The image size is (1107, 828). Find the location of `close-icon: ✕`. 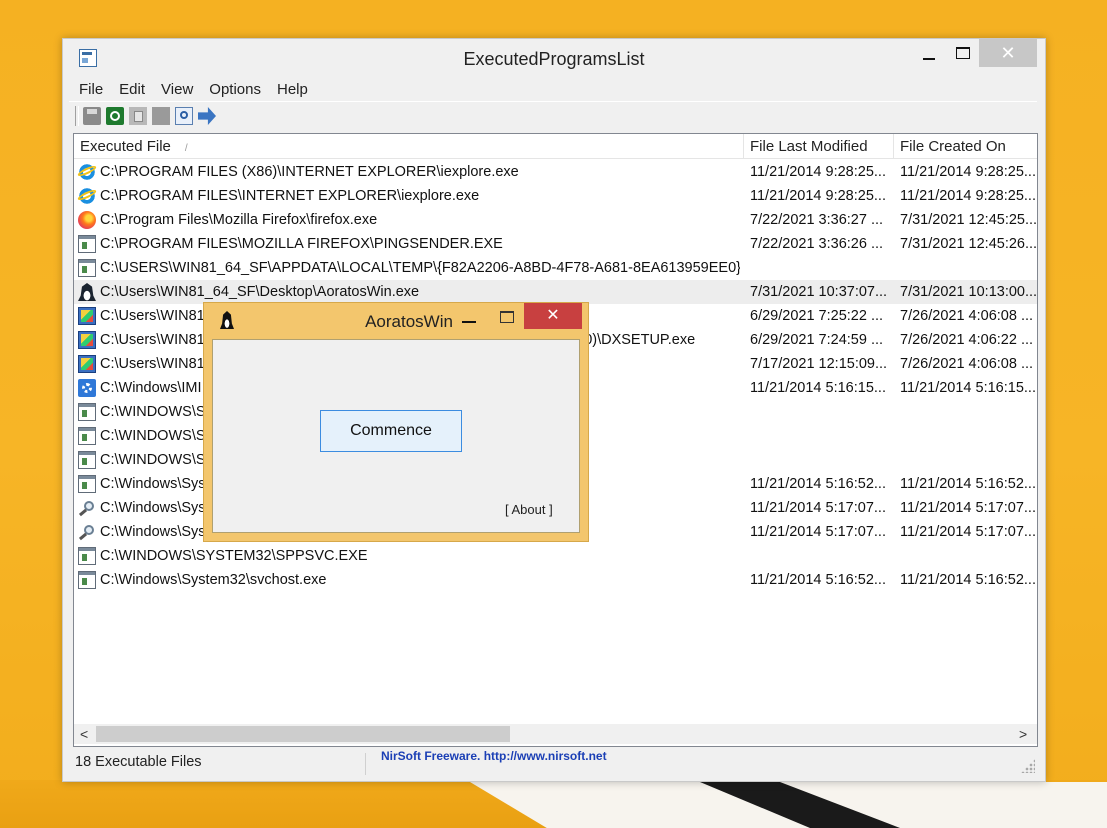

close-icon: ✕ is located at coordinates (553, 315).